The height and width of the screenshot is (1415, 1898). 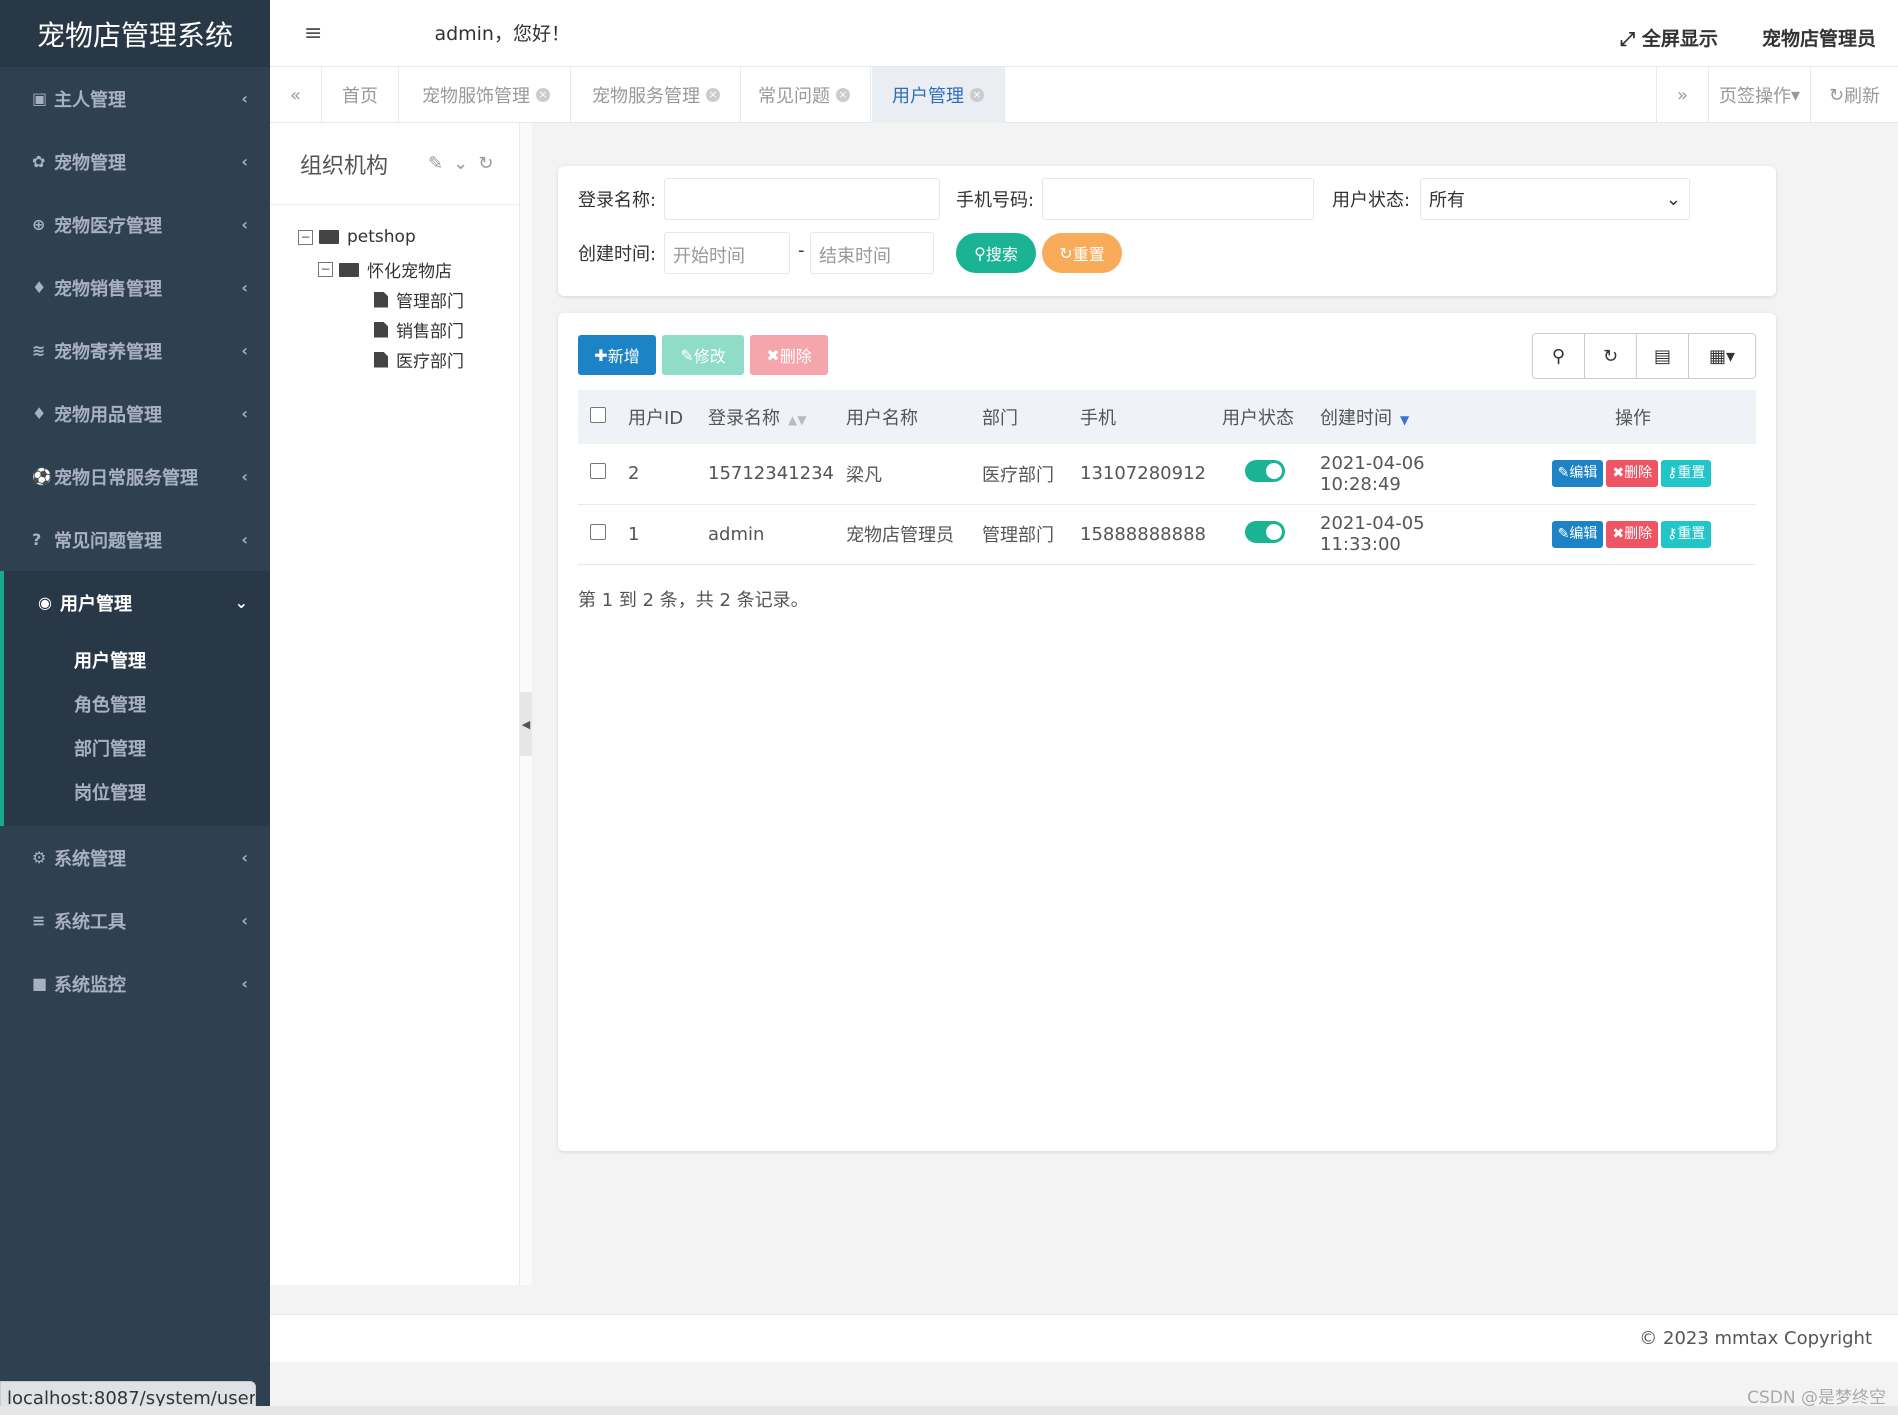 I want to click on col-actions: 操作, so click(x=1633, y=418).